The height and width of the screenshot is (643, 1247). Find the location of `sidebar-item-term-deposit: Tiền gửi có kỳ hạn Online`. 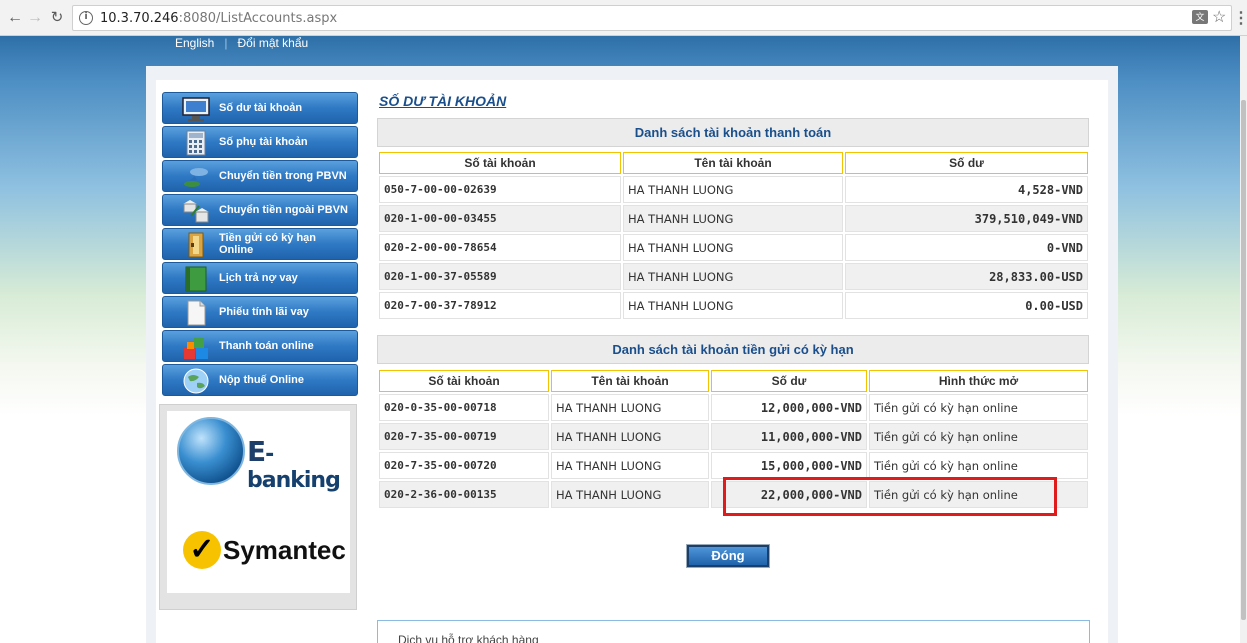

sidebar-item-term-deposit: Tiền gửi có kỳ hạn Online is located at coordinates (260, 244).